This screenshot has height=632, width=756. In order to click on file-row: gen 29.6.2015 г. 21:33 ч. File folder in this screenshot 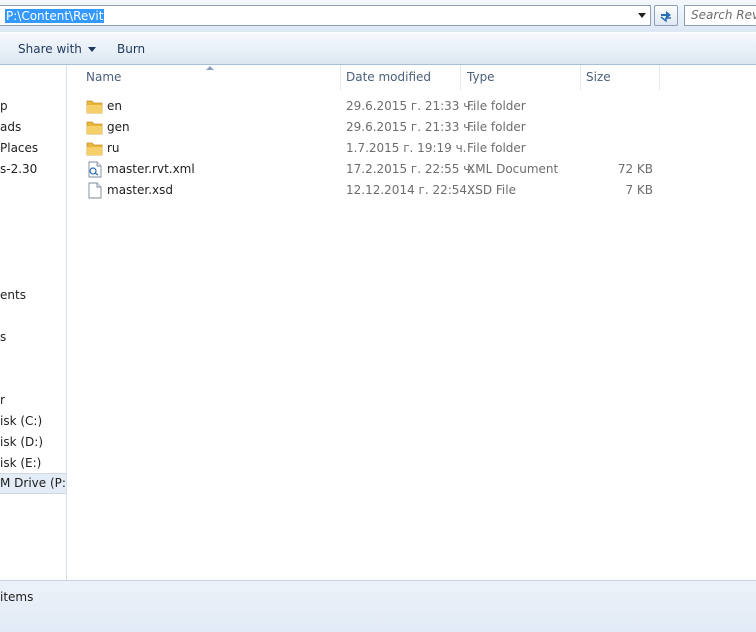, I will do `click(411, 127)`.